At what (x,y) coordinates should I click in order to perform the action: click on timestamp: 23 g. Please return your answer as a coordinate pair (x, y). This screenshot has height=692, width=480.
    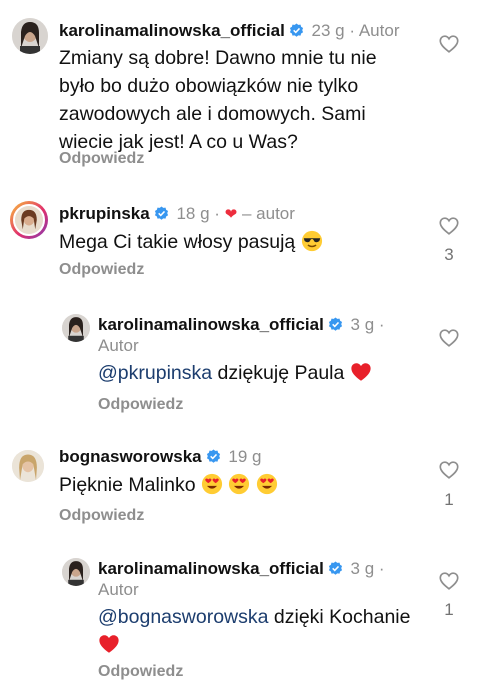
    Looking at the image, I should click on (328, 30).